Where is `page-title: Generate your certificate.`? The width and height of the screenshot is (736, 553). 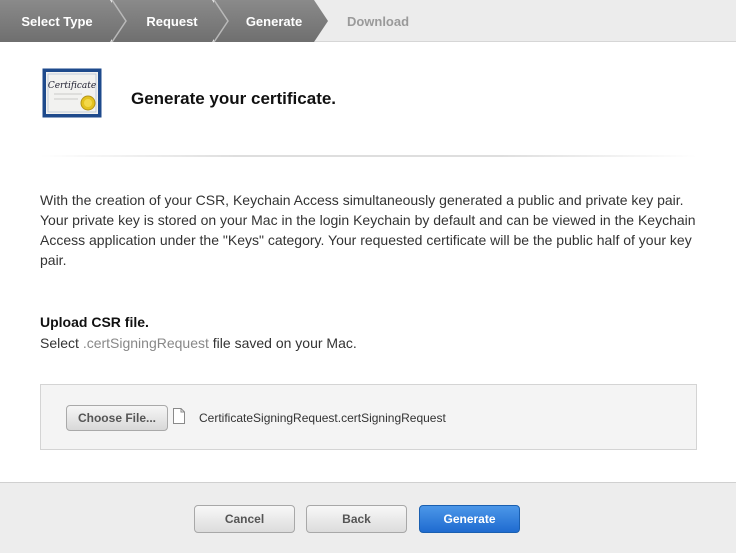 page-title: Generate your certificate. is located at coordinates (234, 98).